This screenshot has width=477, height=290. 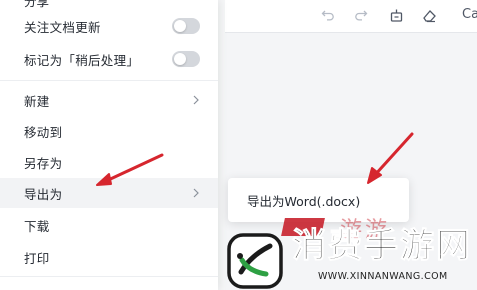 I want to click on menu-item-print: 打印, so click(x=109, y=257).